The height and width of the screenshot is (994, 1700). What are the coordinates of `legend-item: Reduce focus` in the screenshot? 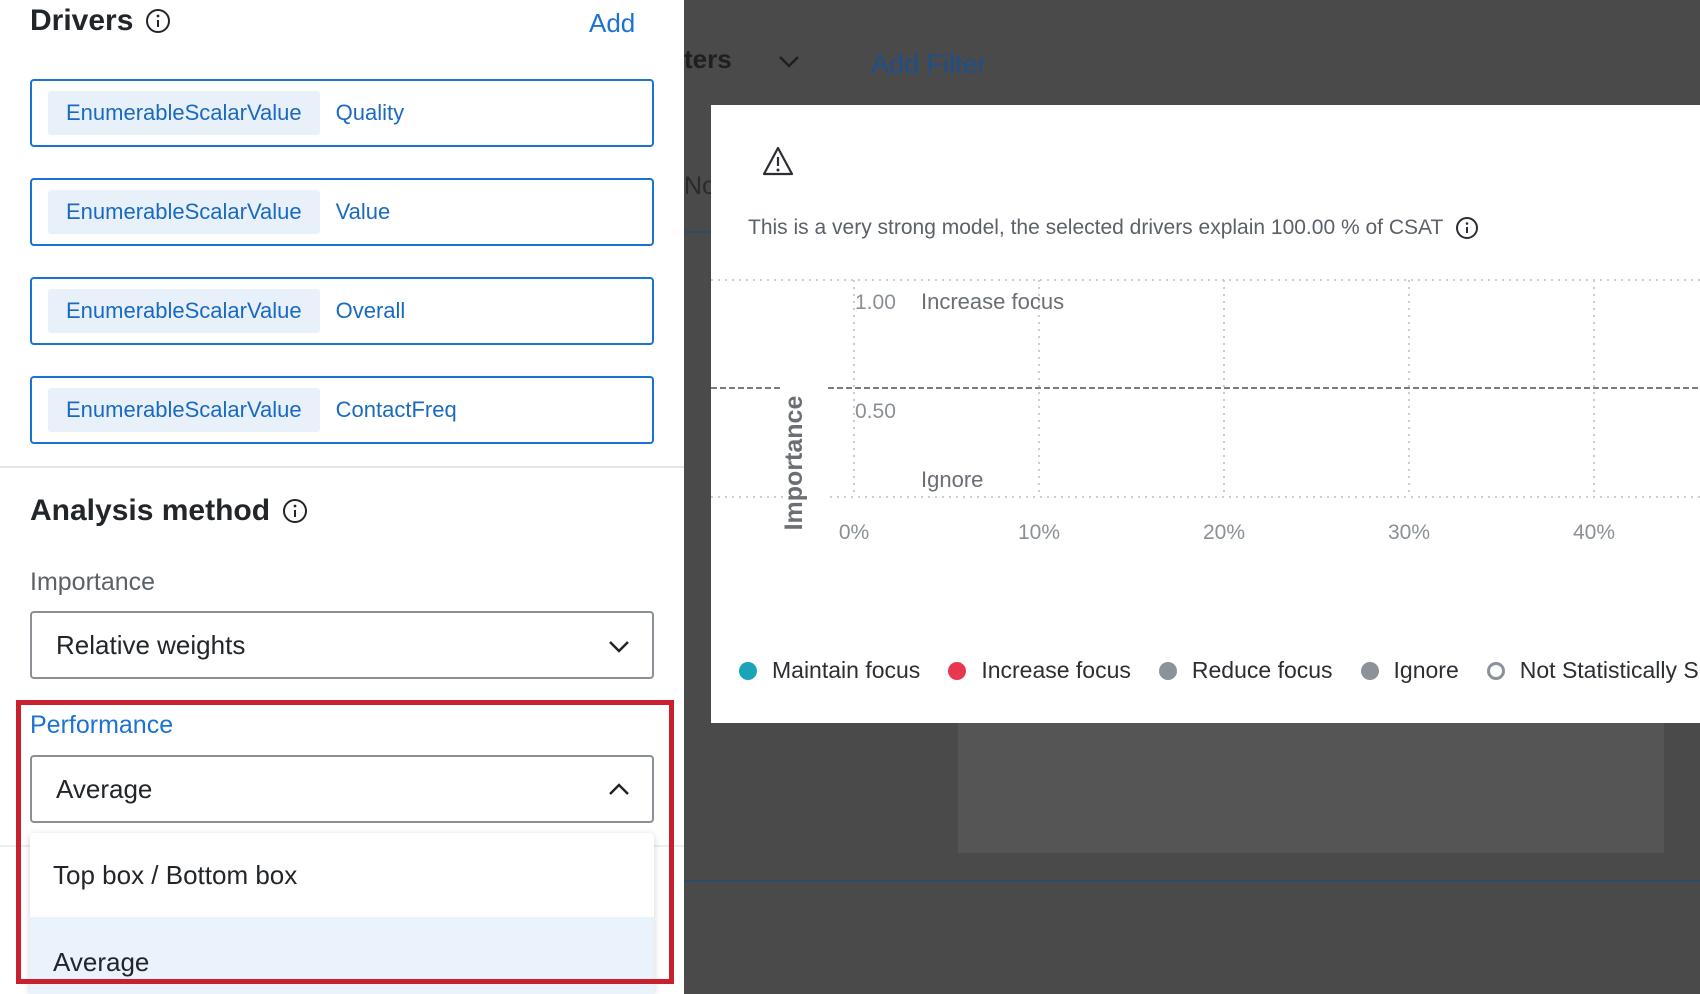 It's located at (1245, 670).